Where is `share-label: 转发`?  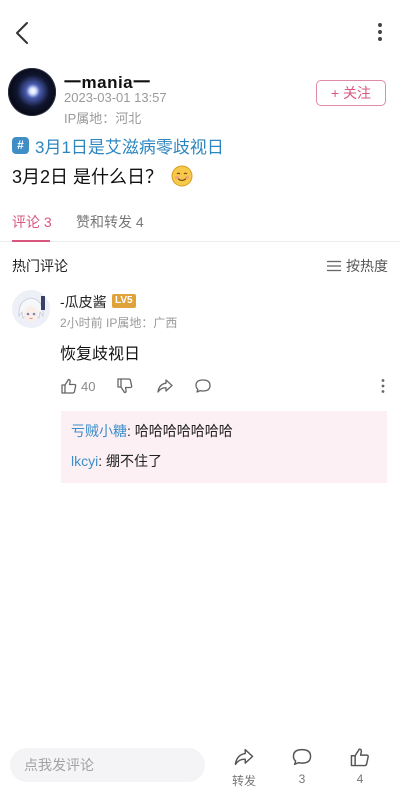
share-label: 转发 is located at coordinates (243, 781).